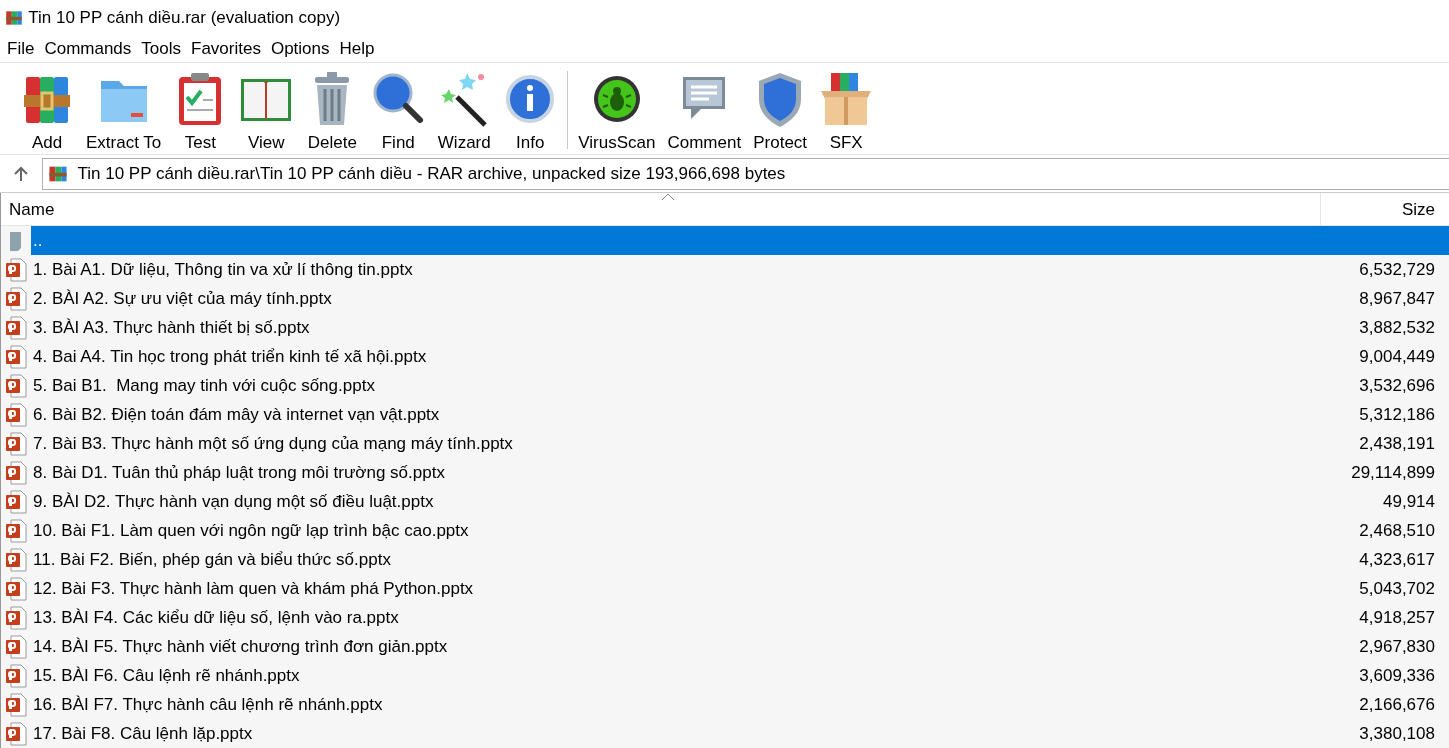 This screenshot has width=1449, height=748. Describe the element at coordinates (1397, 589) in the screenshot. I see `file-size: 5,043,702` at that location.